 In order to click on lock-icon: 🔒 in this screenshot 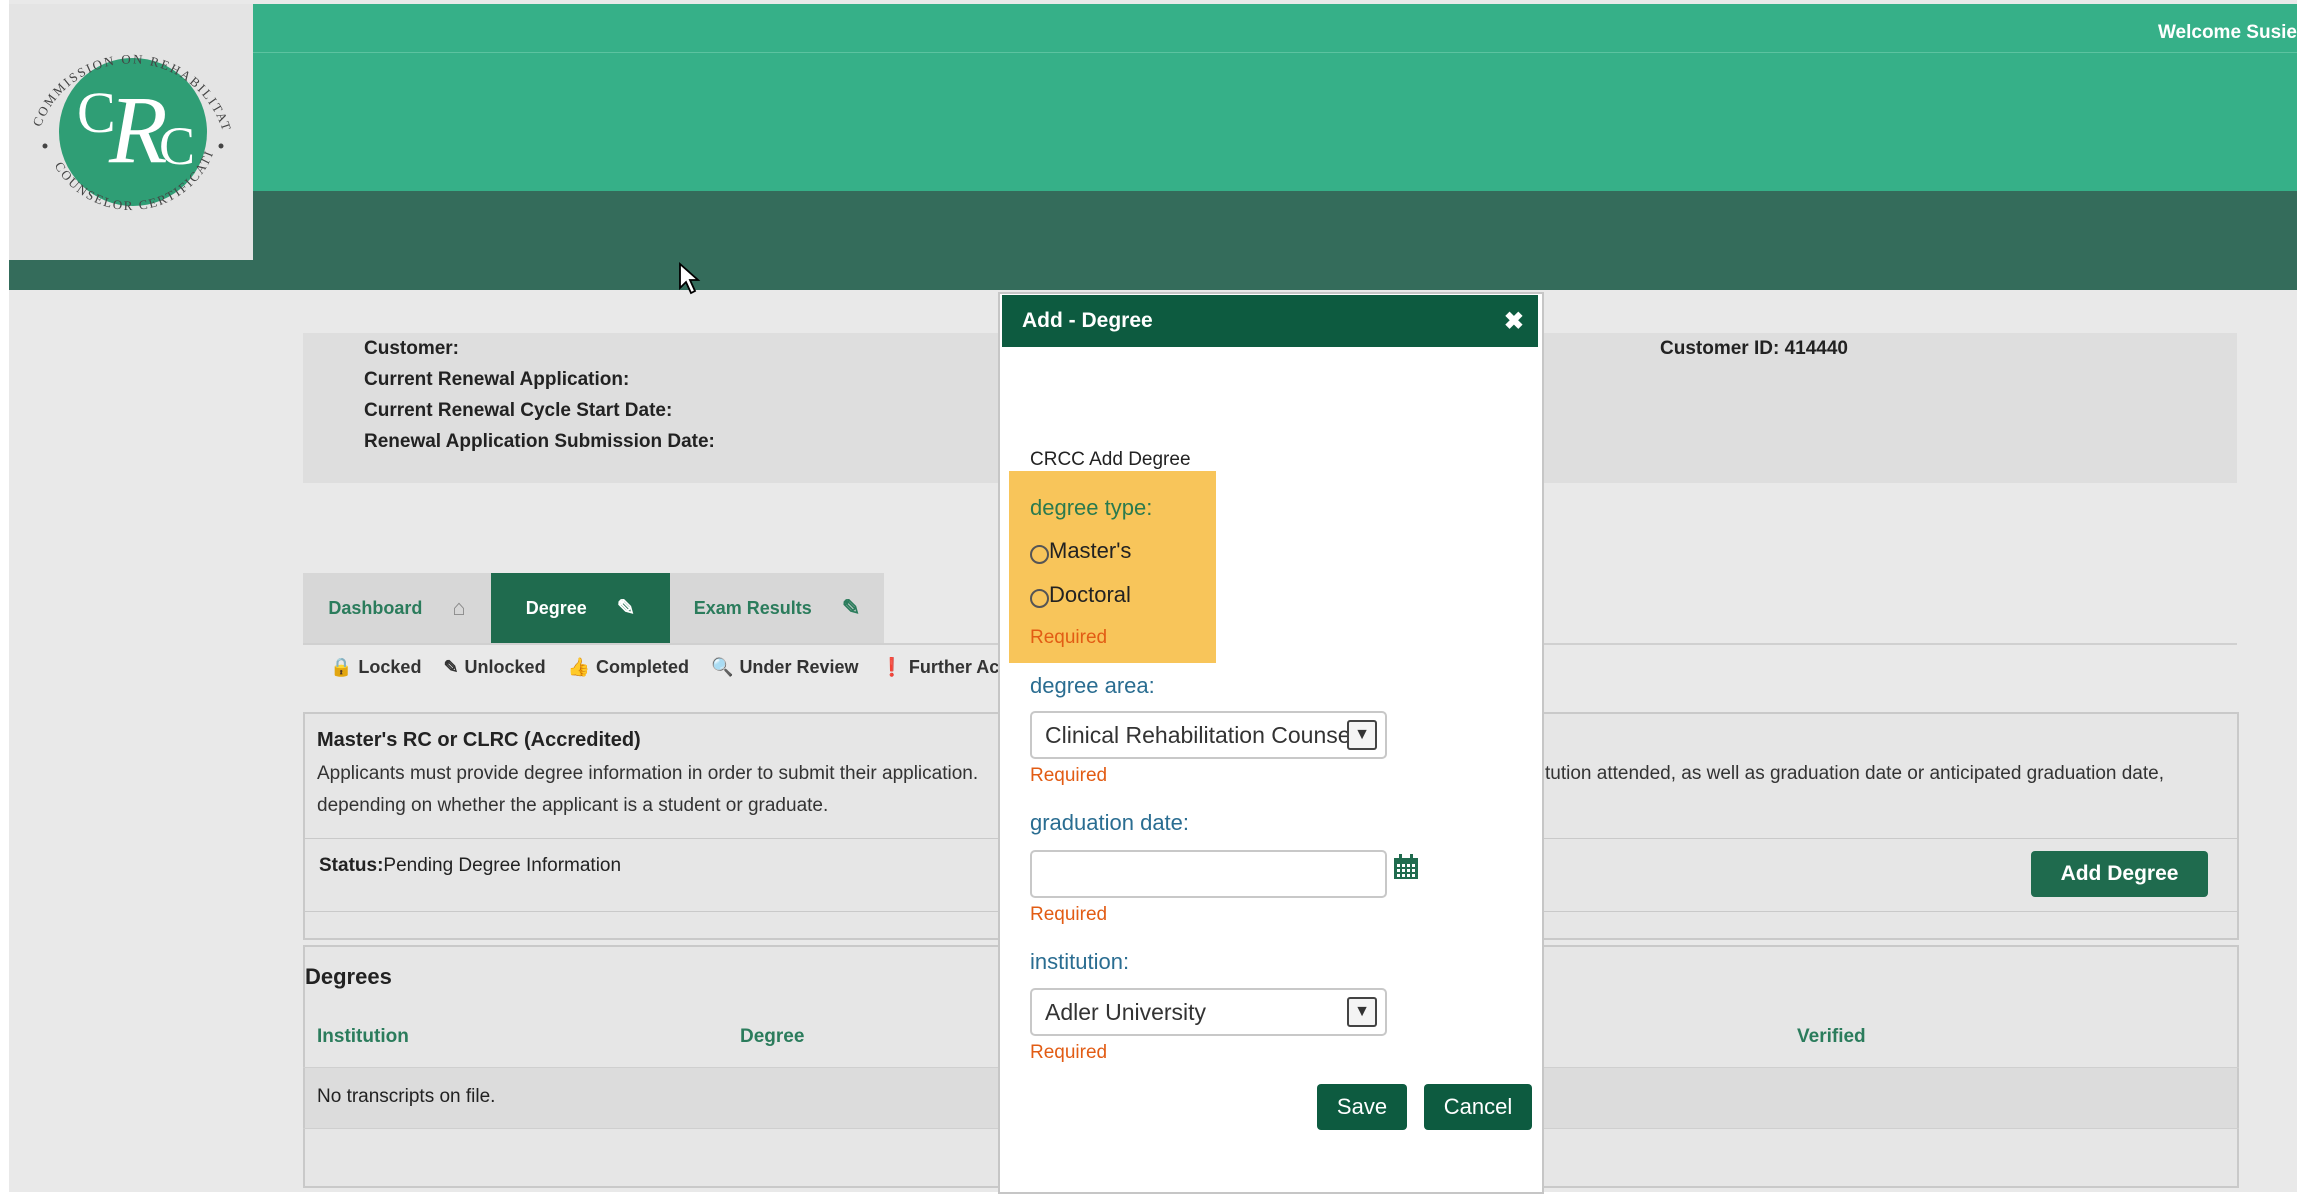, I will do `click(341, 667)`.